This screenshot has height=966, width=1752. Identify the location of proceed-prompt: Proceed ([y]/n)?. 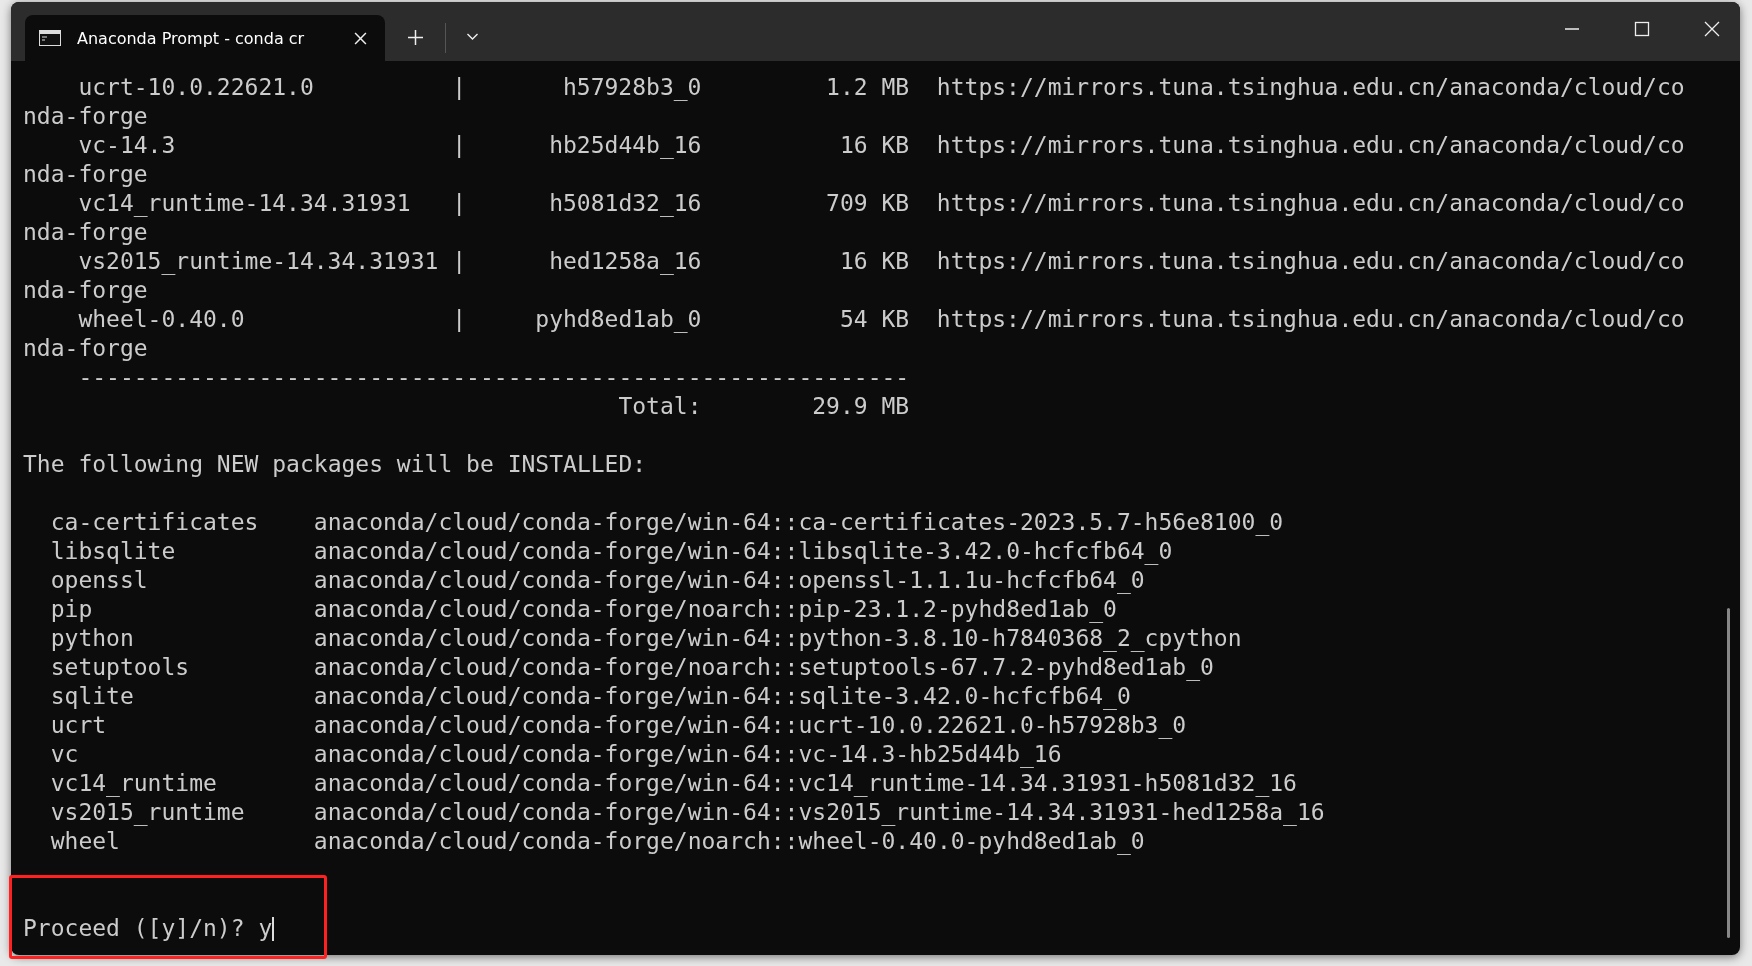
(134, 928).